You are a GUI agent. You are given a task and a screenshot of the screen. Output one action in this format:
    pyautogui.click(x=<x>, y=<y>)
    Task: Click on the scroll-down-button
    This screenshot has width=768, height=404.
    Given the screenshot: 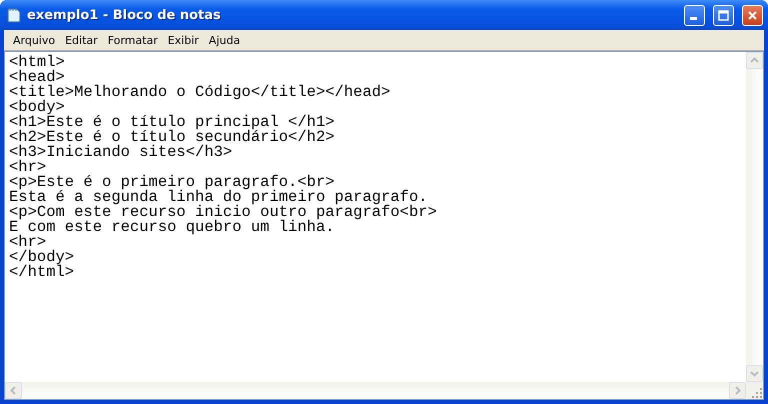 What is the action you would take?
    pyautogui.click(x=754, y=373)
    